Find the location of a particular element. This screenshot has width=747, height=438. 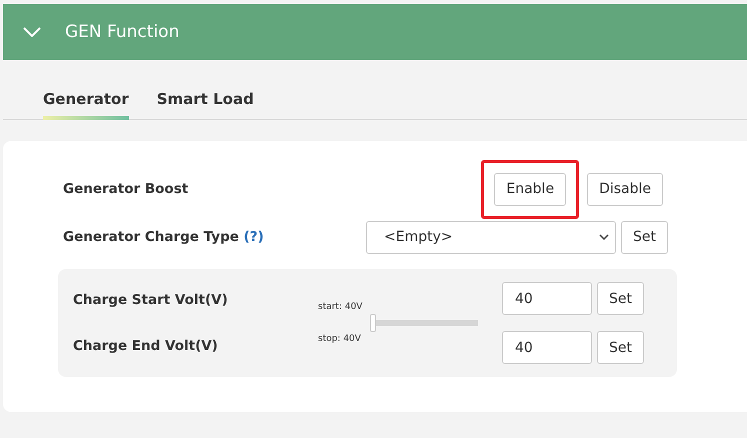

setting-label: Generator Charge Type is located at coordinates (151, 237).